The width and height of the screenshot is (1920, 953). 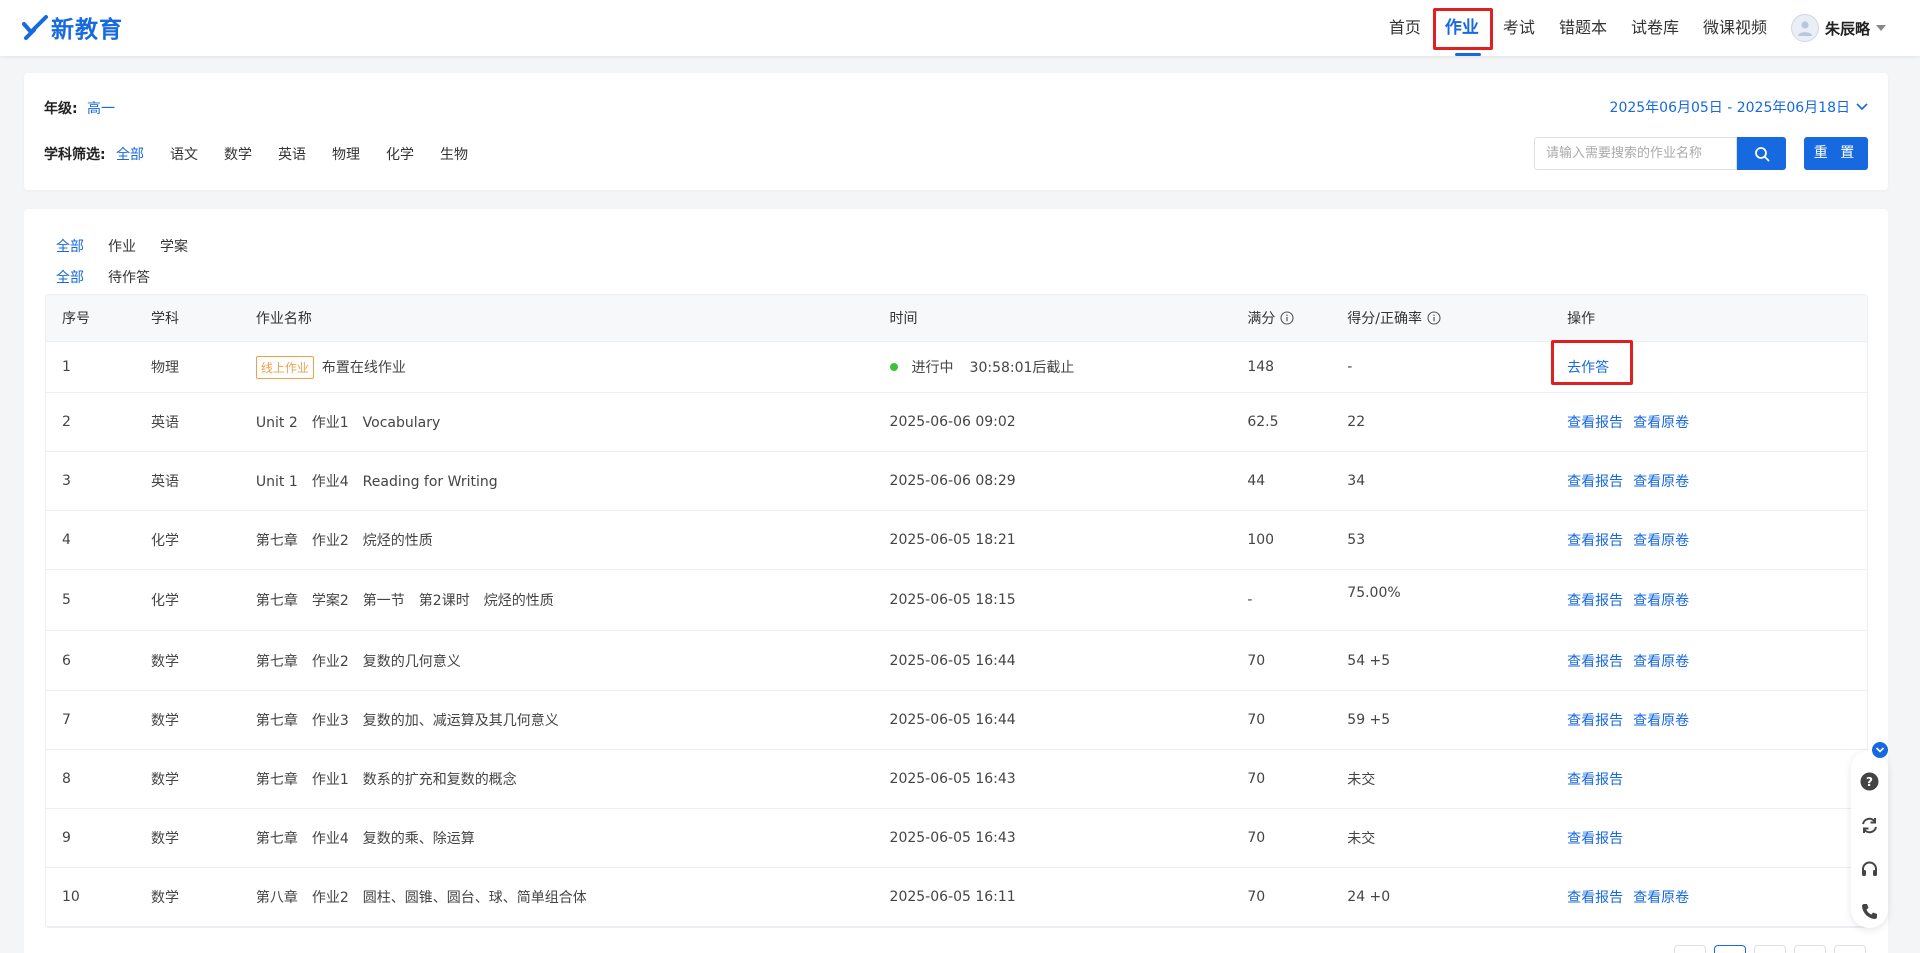 What do you see at coordinates (70, 246) in the screenshot?
I see `tab-type-all: 全部` at bounding box center [70, 246].